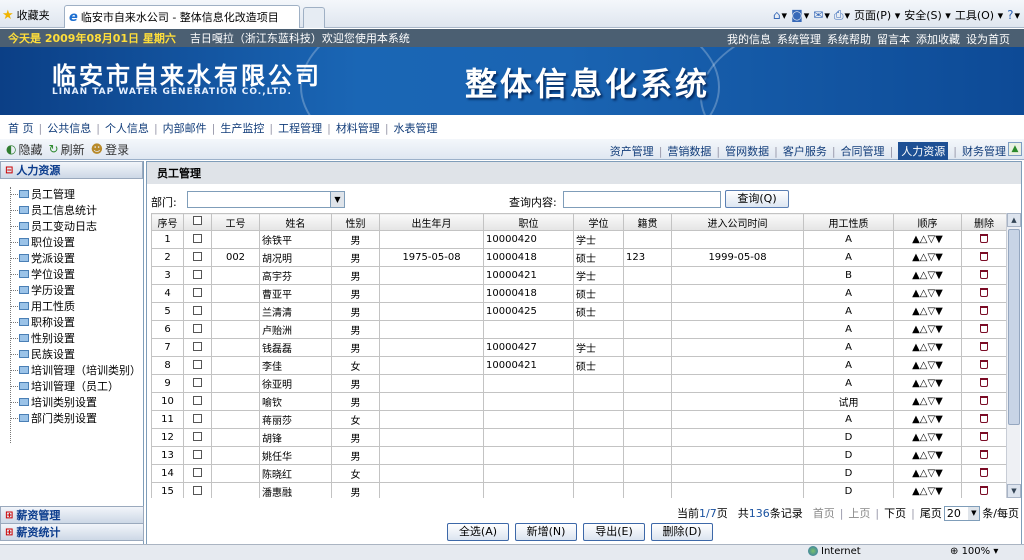  I want to click on help-menu: ? ▾, so click(1013, 15).